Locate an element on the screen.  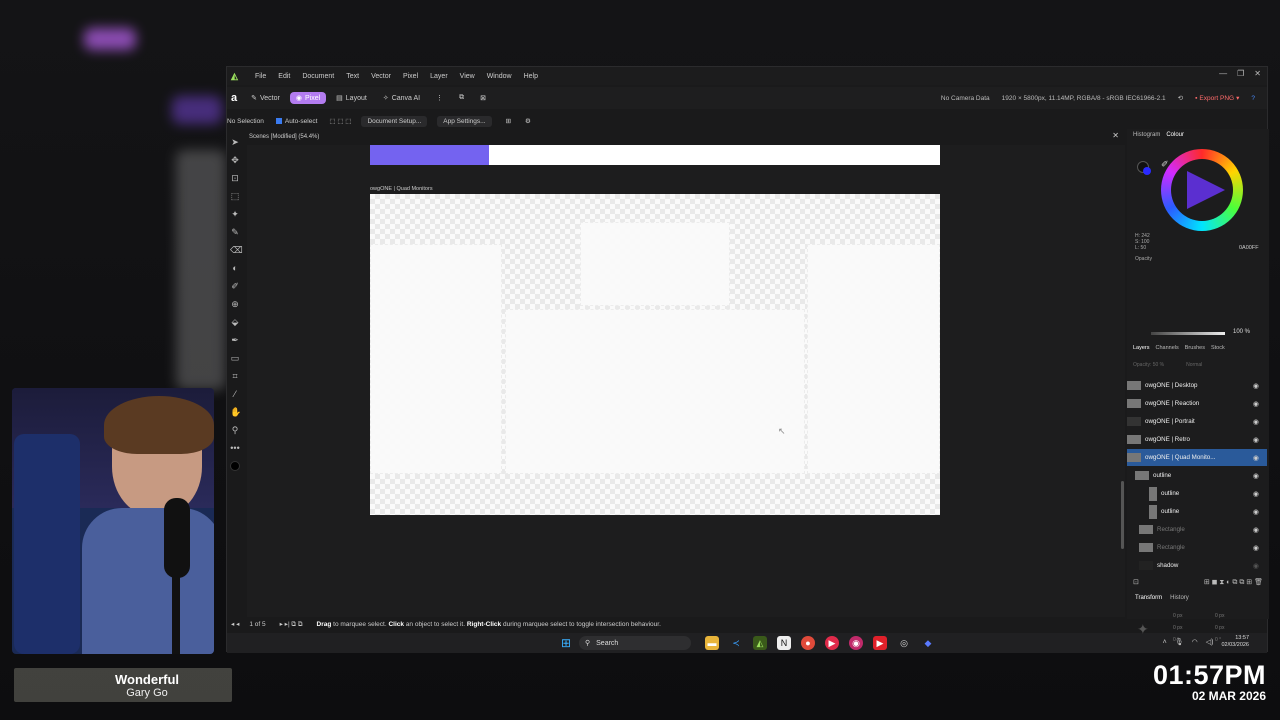
layer-row-selected: owgONE | Quad Monito... ◉ is located at coordinates (1197, 457).